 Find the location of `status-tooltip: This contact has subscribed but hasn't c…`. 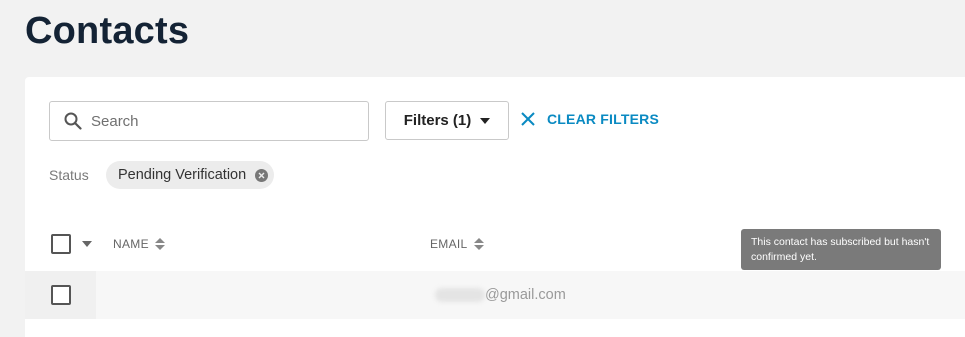

status-tooltip: This contact has subscribed but hasn't c… is located at coordinates (841, 249).